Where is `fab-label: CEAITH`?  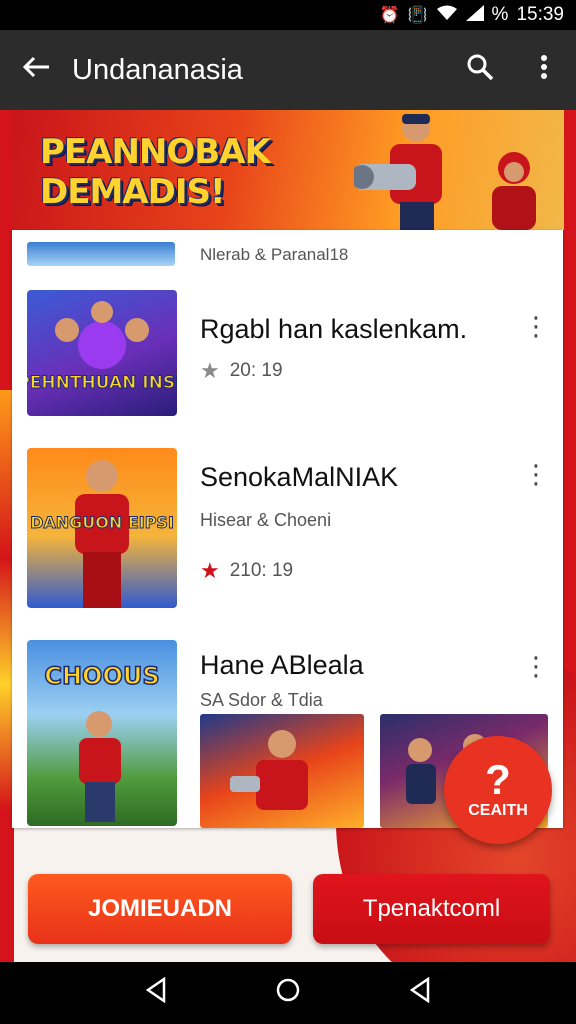
fab-label: CEAITH is located at coordinates (498, 810).